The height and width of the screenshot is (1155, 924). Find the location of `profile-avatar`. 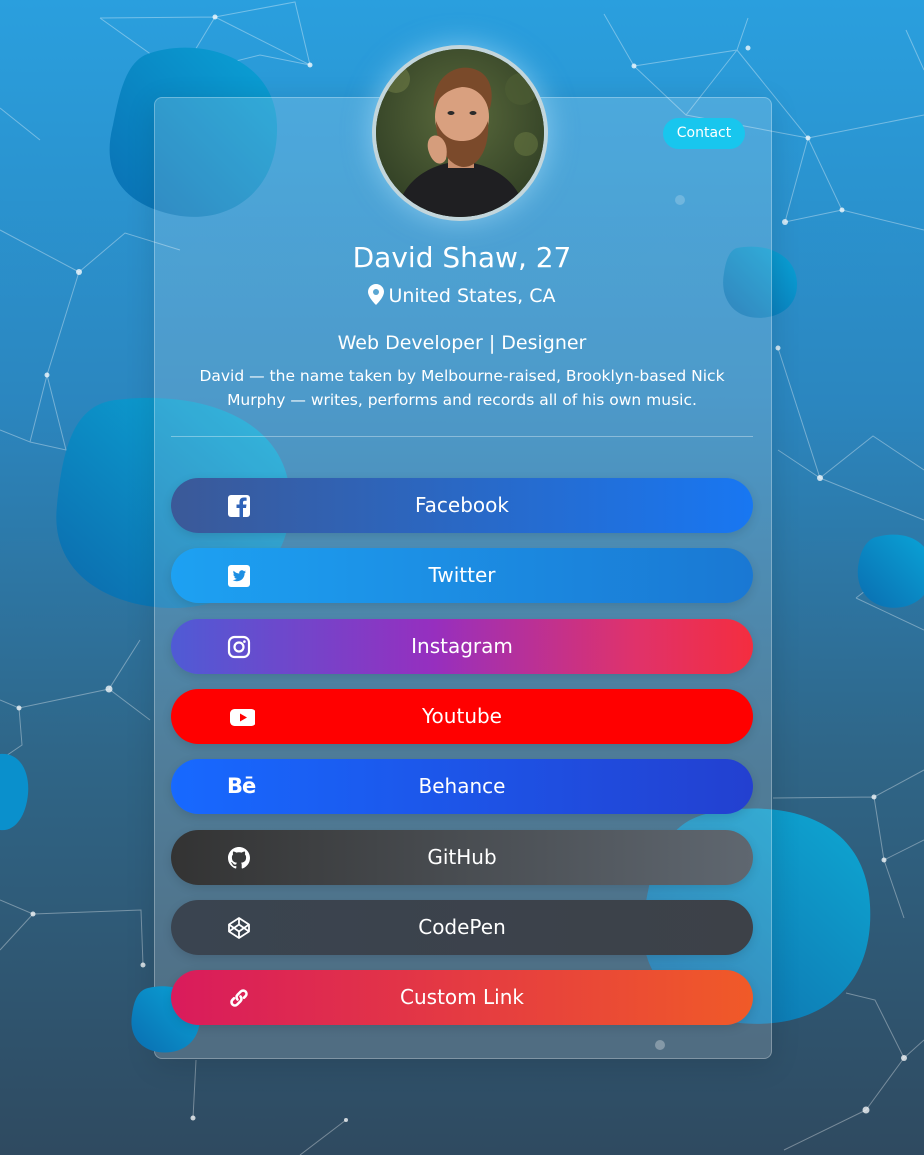

profile-avatar is located at coordinates (460, 133).